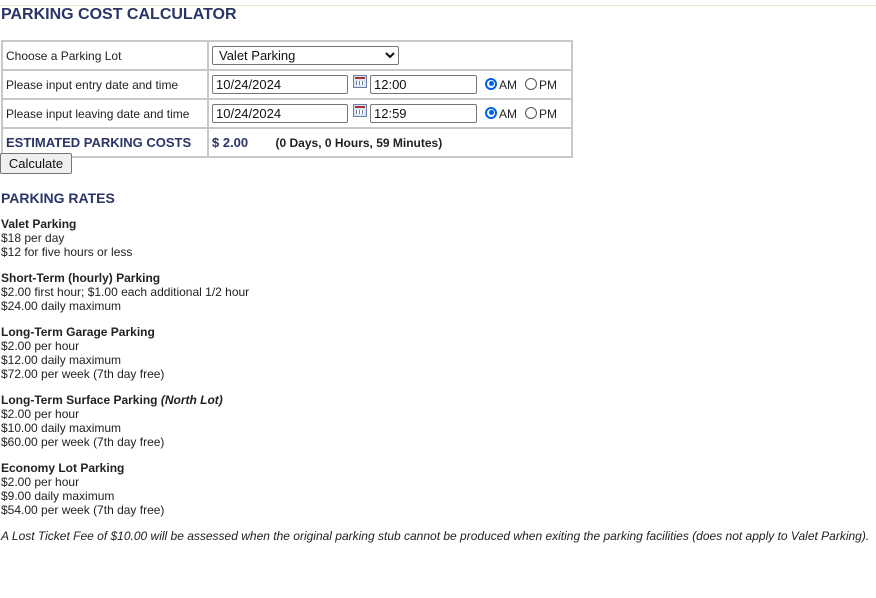 The image size is (876, 598). I want to click on rate-line: $12 for five hours or less, so click(67, 252).